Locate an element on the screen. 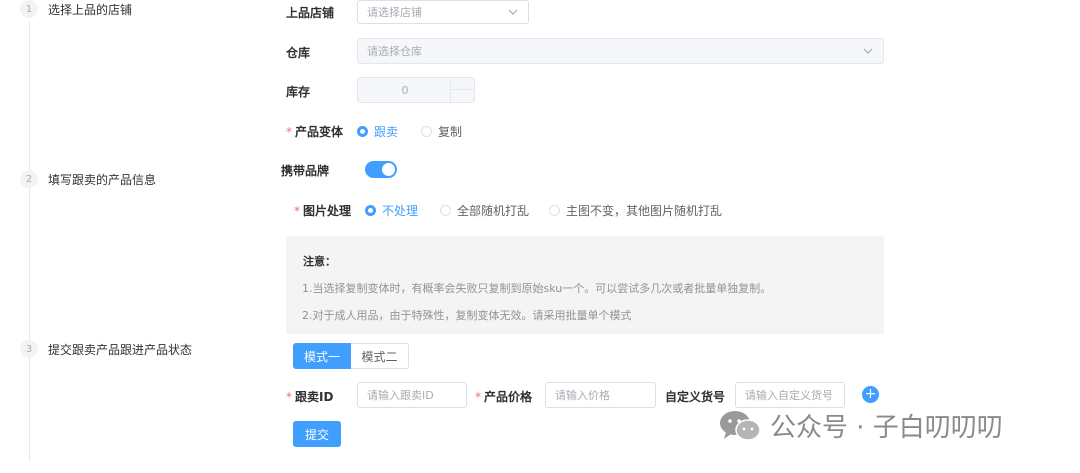 This screenshot has height=473, width=1080. stock-stepper: 0 is located at coordinates (416, 90).